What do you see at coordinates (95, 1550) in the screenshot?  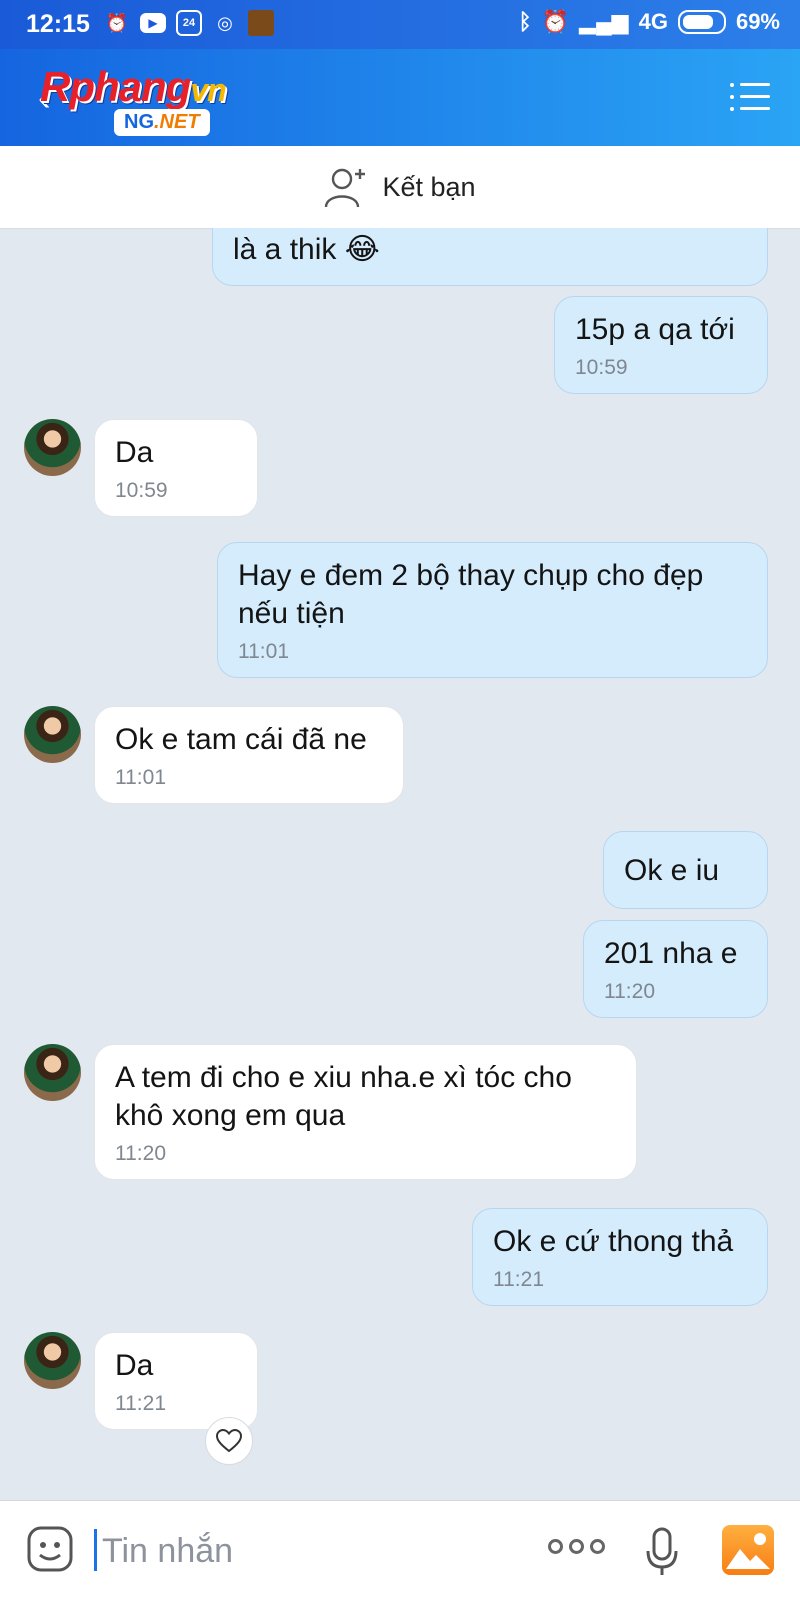 I see `text-caret` at bounding box center [95, 1550].